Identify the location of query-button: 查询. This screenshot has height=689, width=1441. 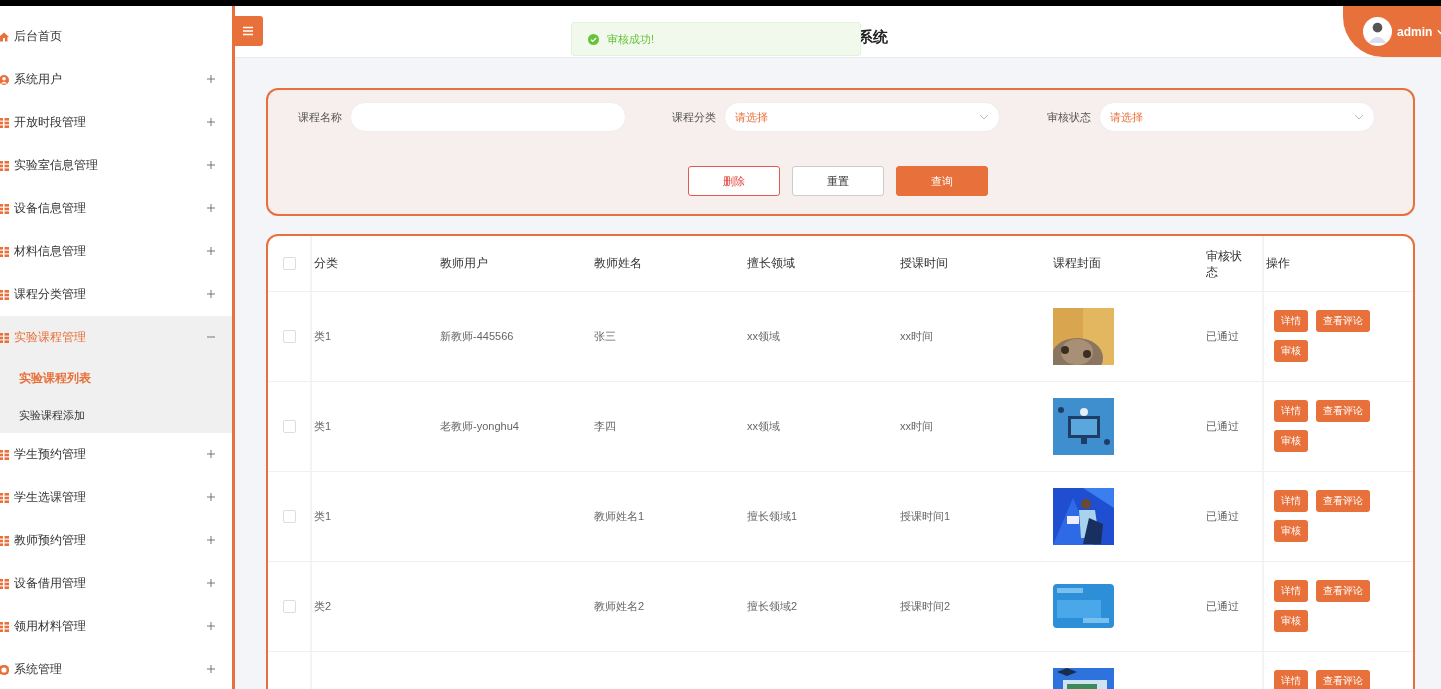
(941, 181).